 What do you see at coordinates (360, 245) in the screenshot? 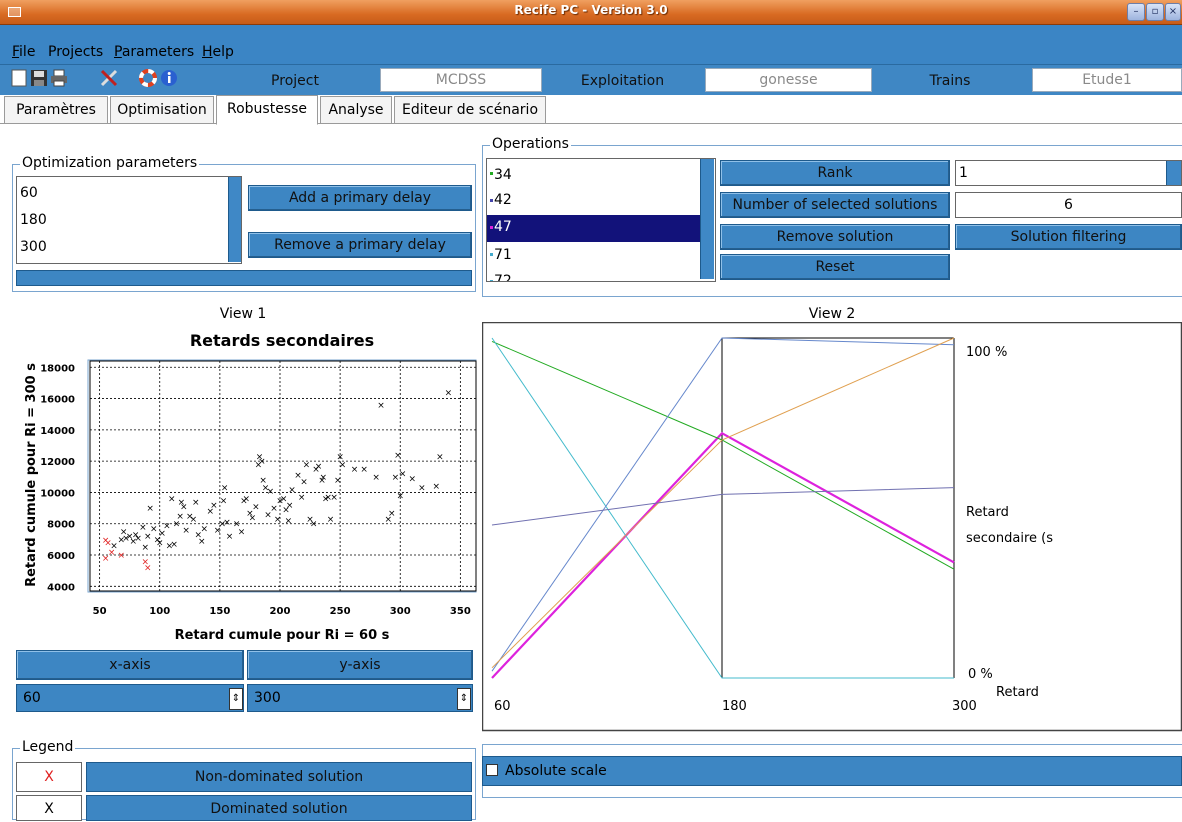
I see `remove-primary-delay-button: Remove a primary delay` at bounding box center [360, 245].